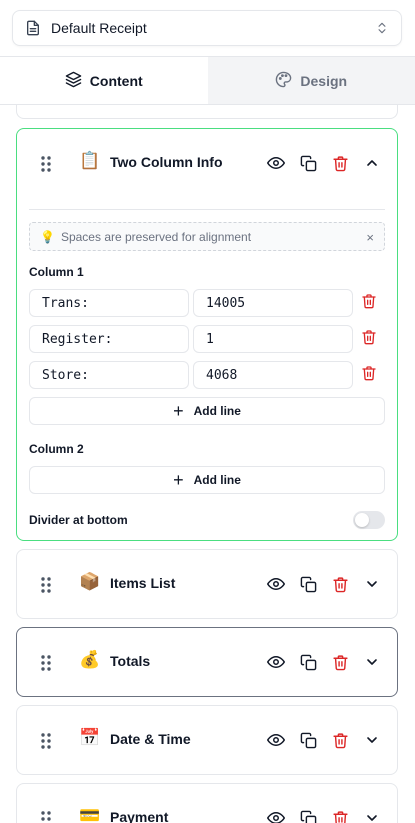 This screenshot has height=823, width=415. I want to click on receipt-template-value: Default Receipt, so click(99, 28).